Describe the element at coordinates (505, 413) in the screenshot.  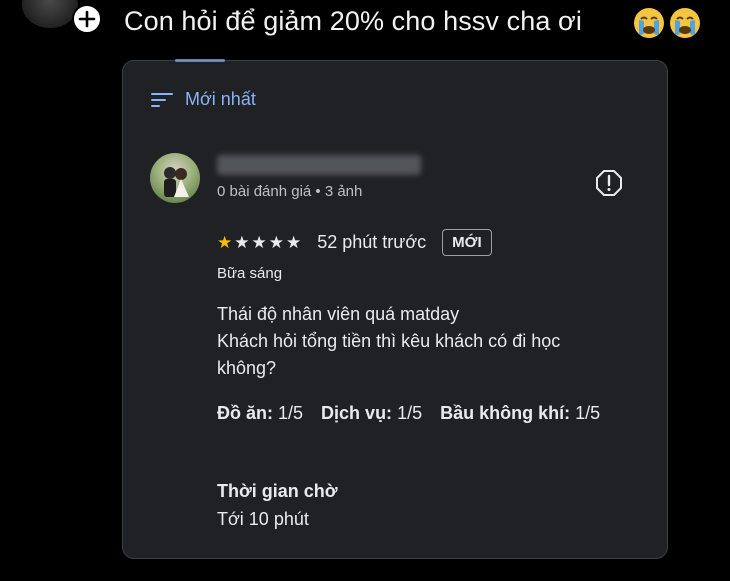
I see `atmosphere-rating-label: Bầu không khí:` at that location.